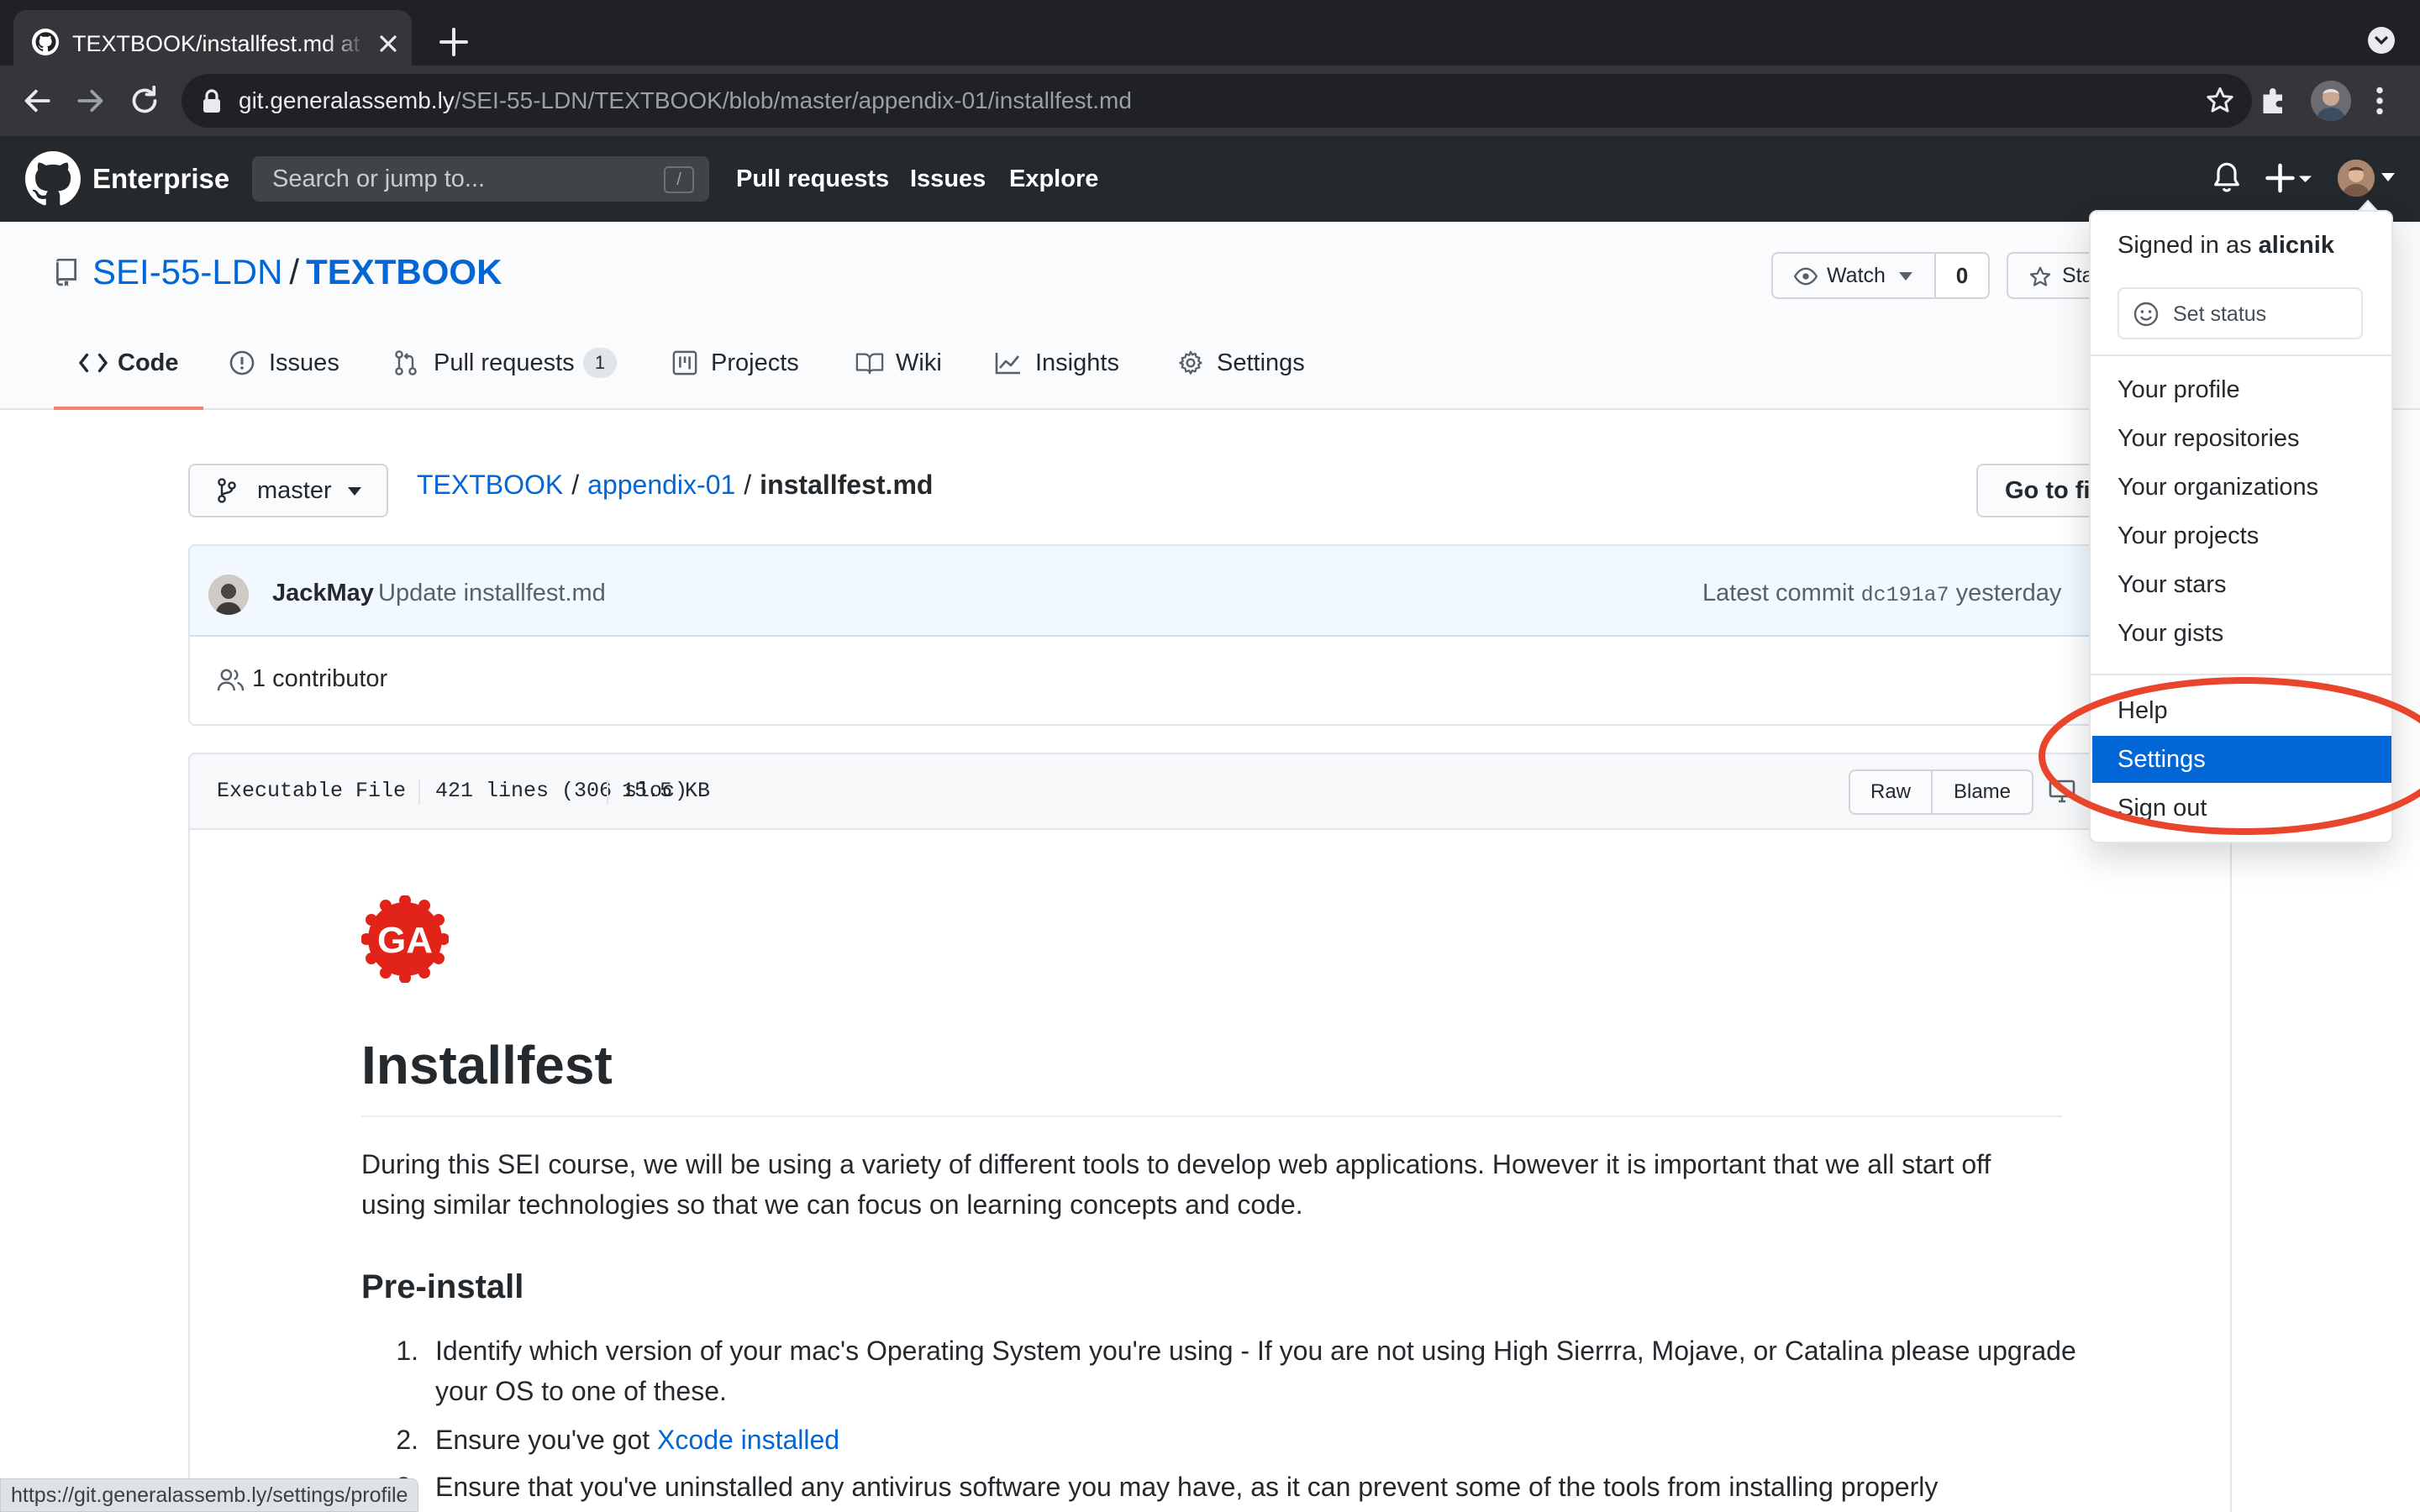  Describe the element at coordinates (487, 1065) in the screenshot. I see `markdown-heading-1: Installfest` at that location.